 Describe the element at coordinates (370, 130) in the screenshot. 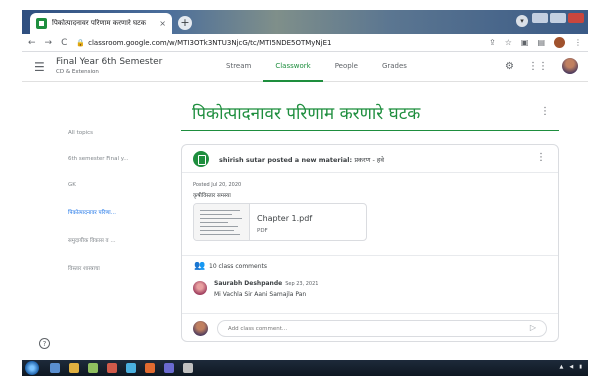

I see `topic-divider` at that location.